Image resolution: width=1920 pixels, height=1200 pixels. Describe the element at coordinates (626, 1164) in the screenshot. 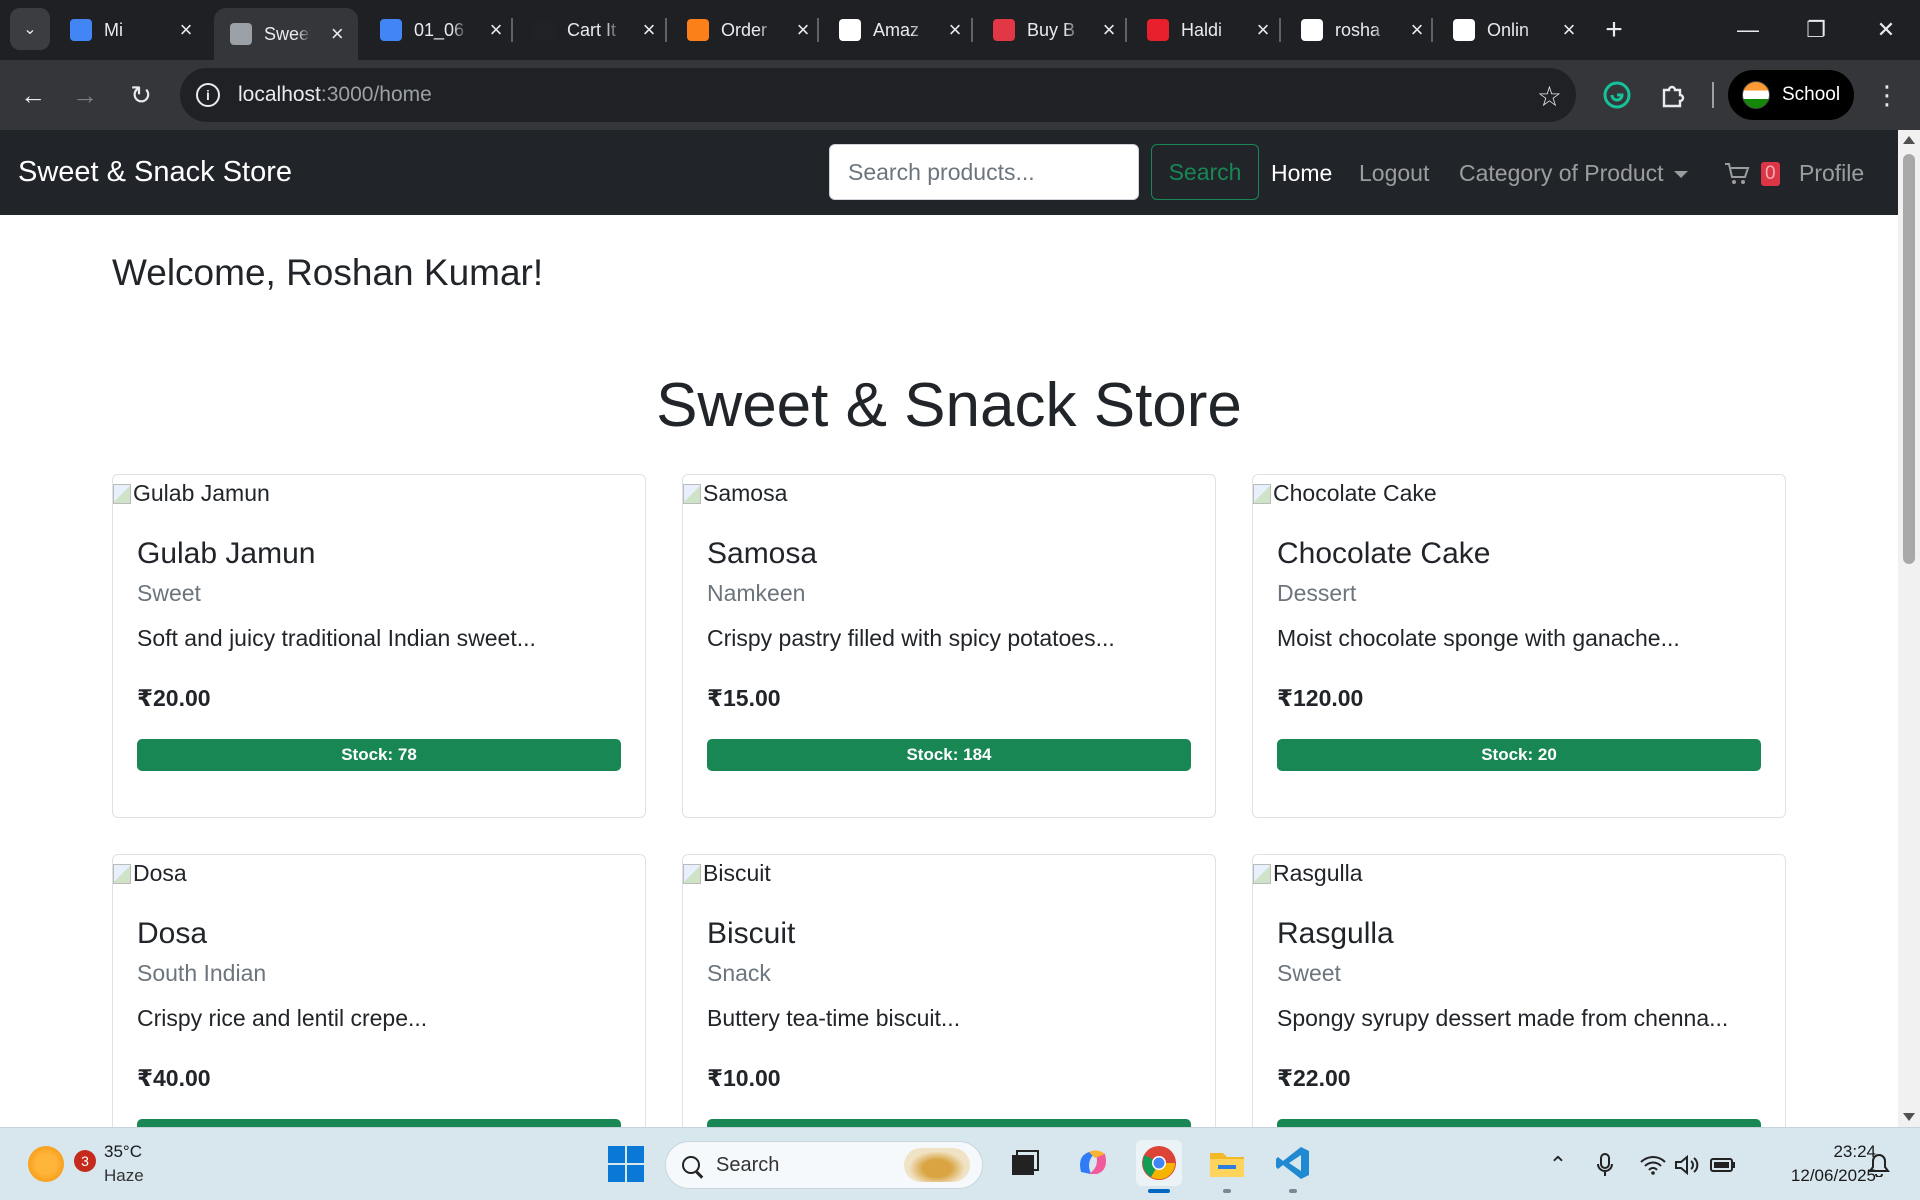

I see `windows-start-icon` at that location.